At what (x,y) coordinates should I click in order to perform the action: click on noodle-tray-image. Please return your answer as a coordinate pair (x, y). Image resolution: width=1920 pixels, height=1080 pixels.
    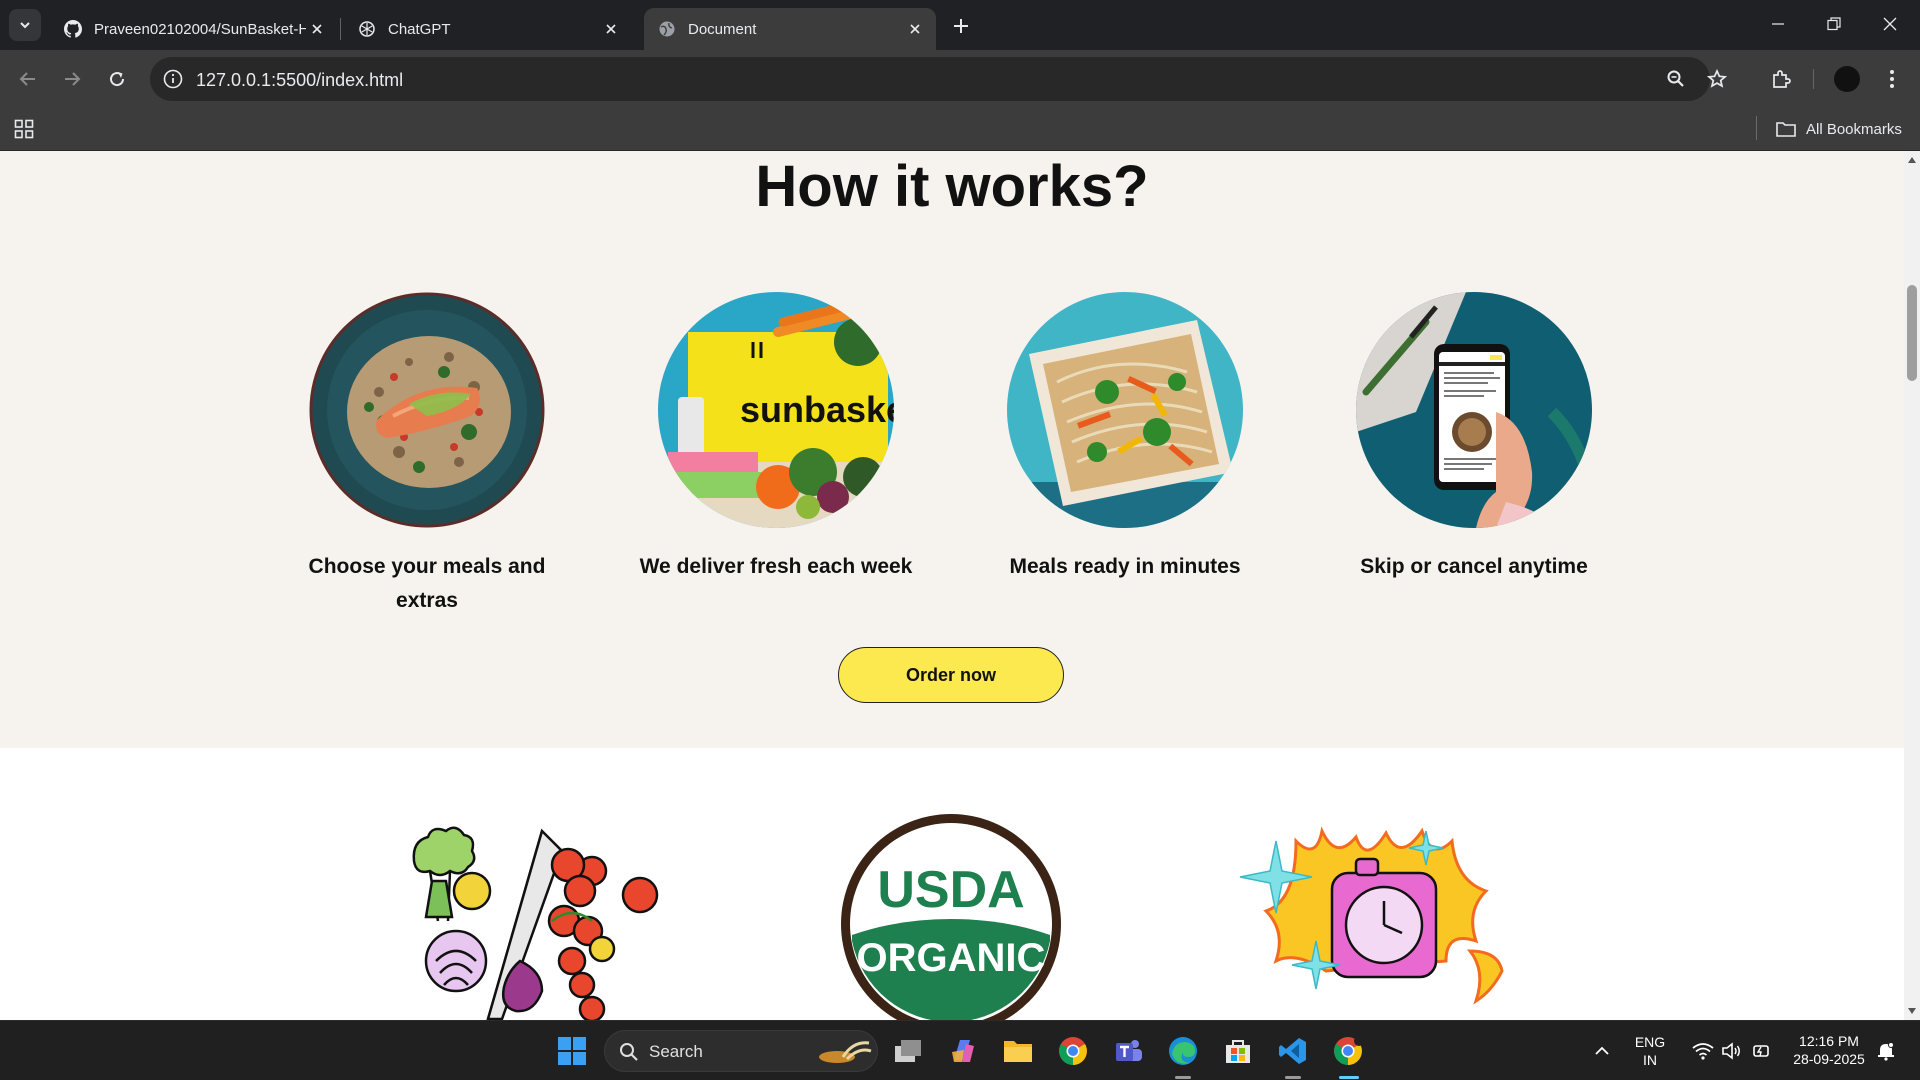
    Looking at the image, I should click on (1125, 410).